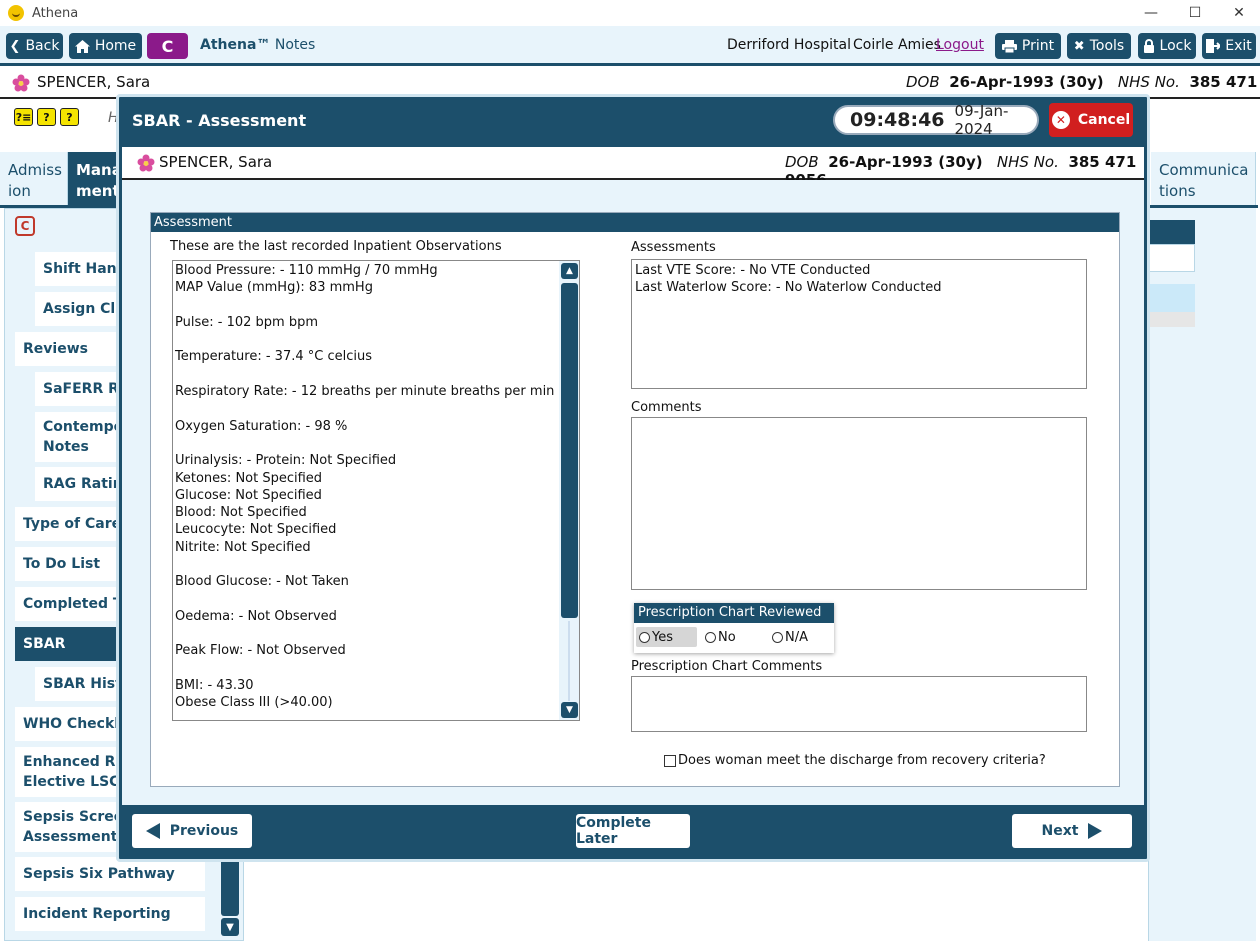 The width and height of the screenshot is (1260, 945). Describe the element at coordinates (167, 46) in the screenshot. I see `c-button: C` at that location.